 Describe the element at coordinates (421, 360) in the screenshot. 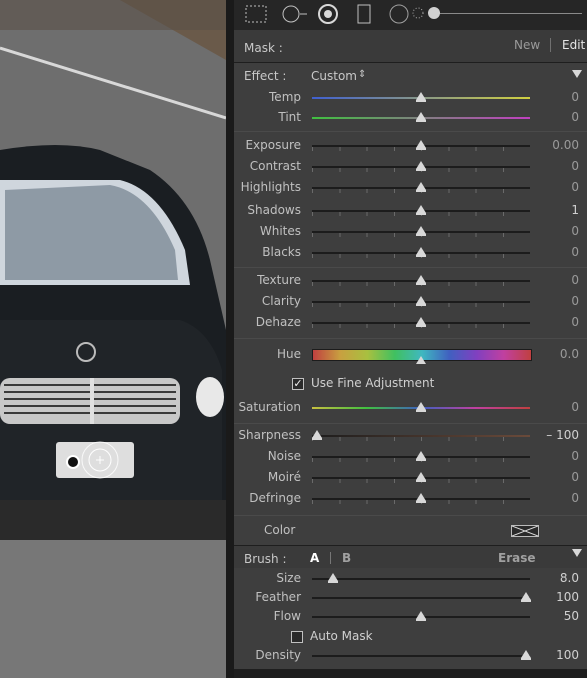

I see `hue-knob` at that location.